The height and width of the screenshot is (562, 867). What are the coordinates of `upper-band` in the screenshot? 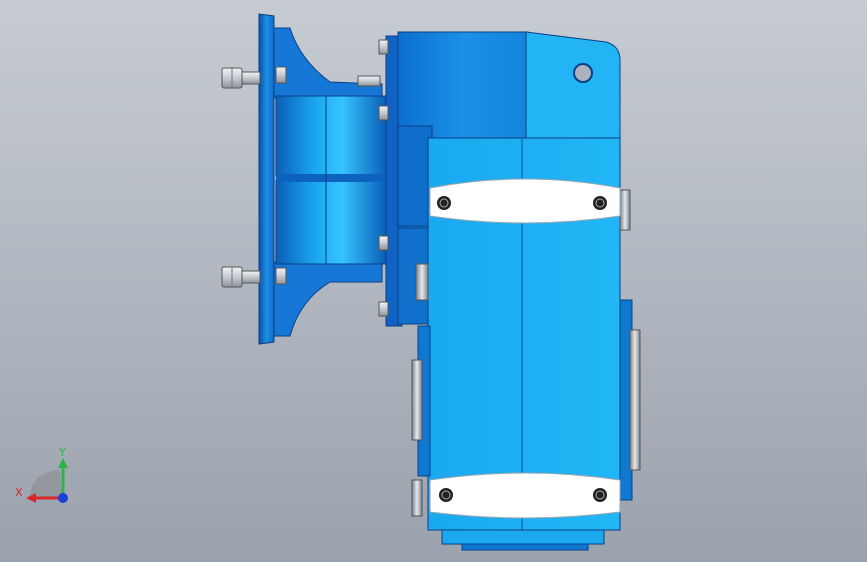 It's located at (525, 201).